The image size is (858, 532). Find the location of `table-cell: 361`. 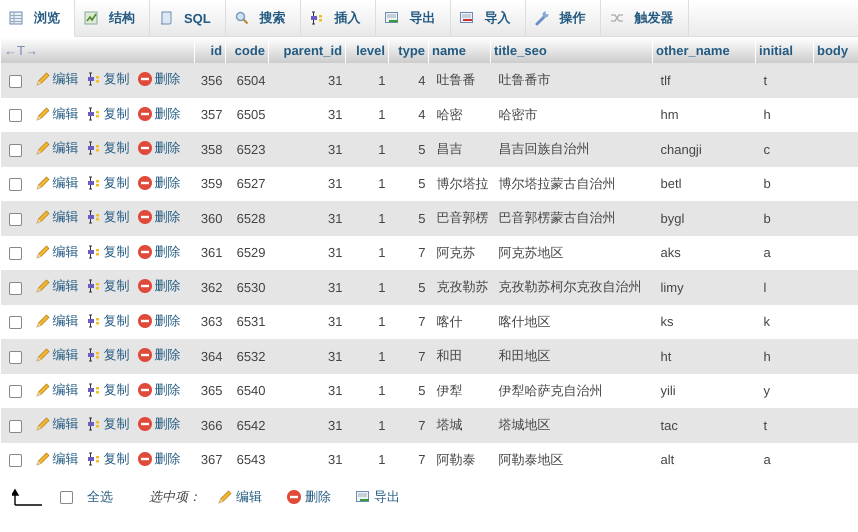

table-cell: 361 is located at coordinates (210, 253).